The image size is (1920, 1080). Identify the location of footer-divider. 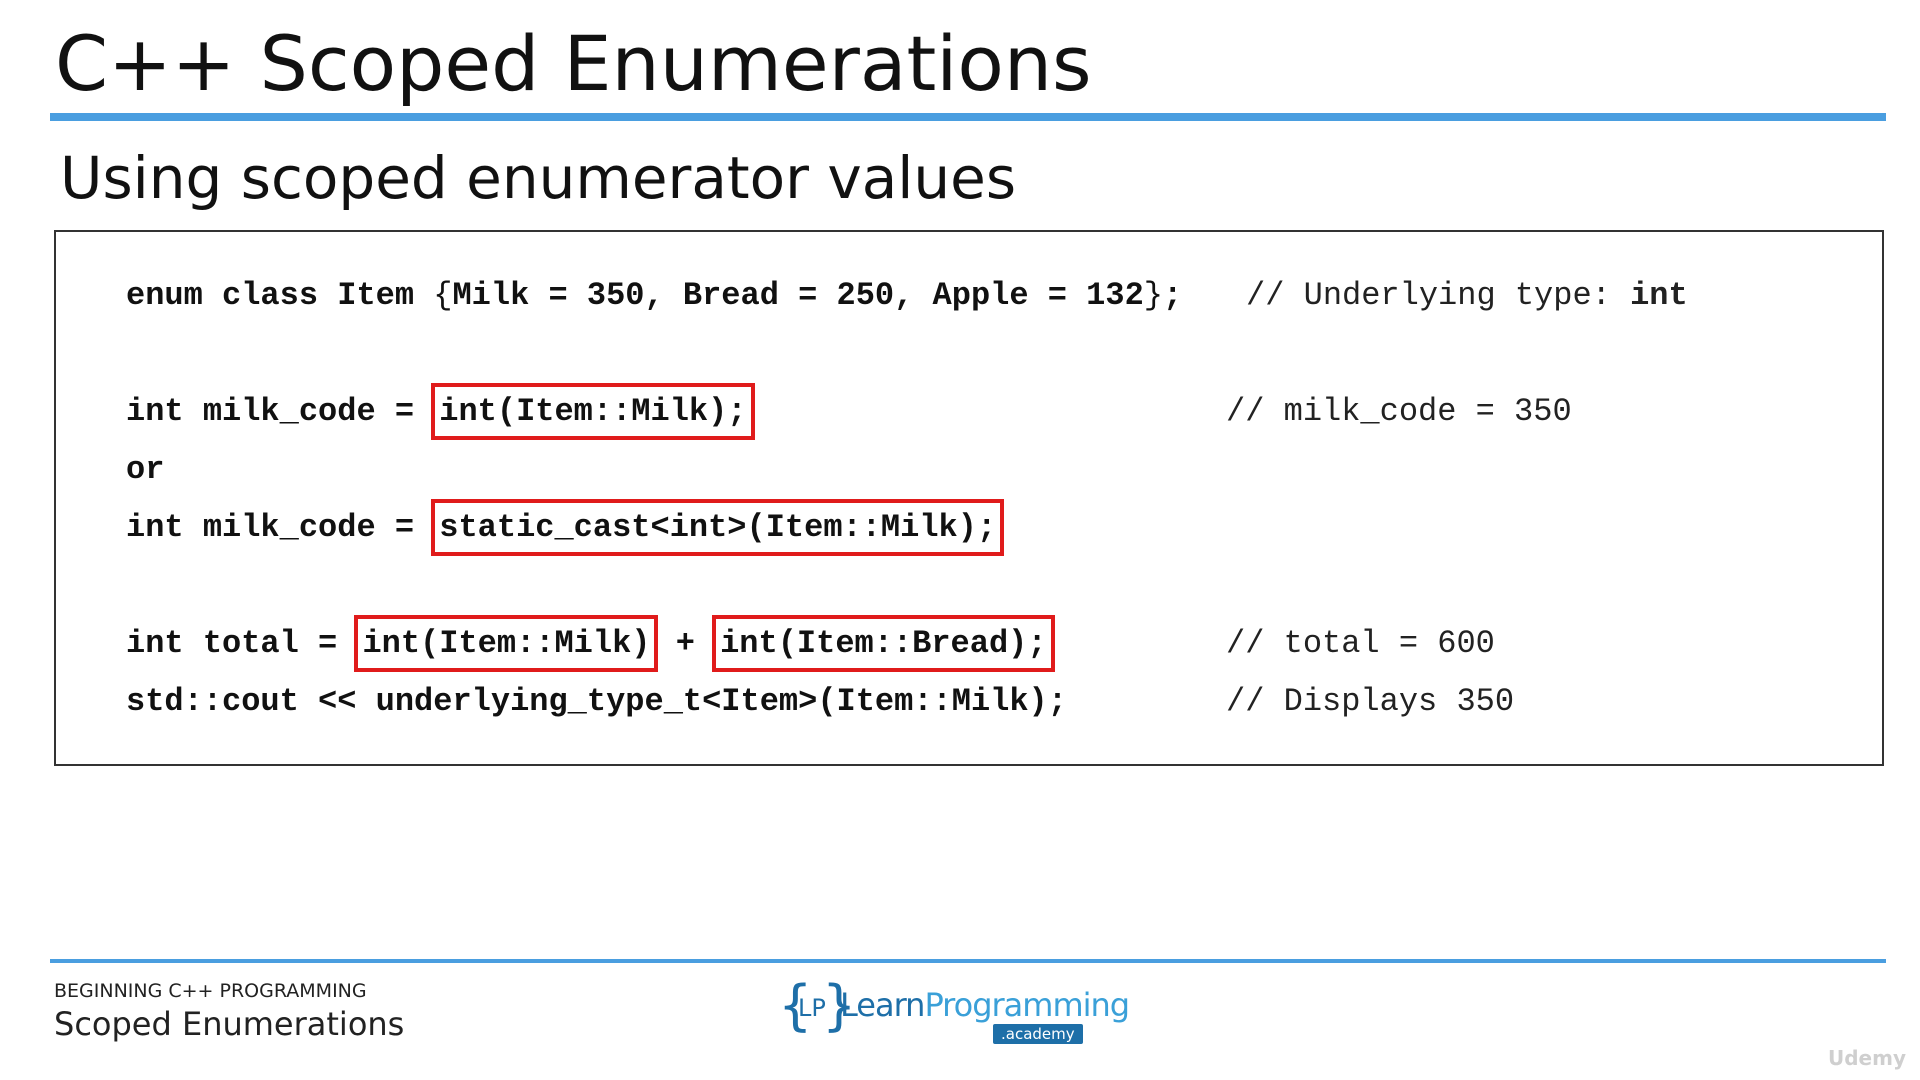
(968, 961).